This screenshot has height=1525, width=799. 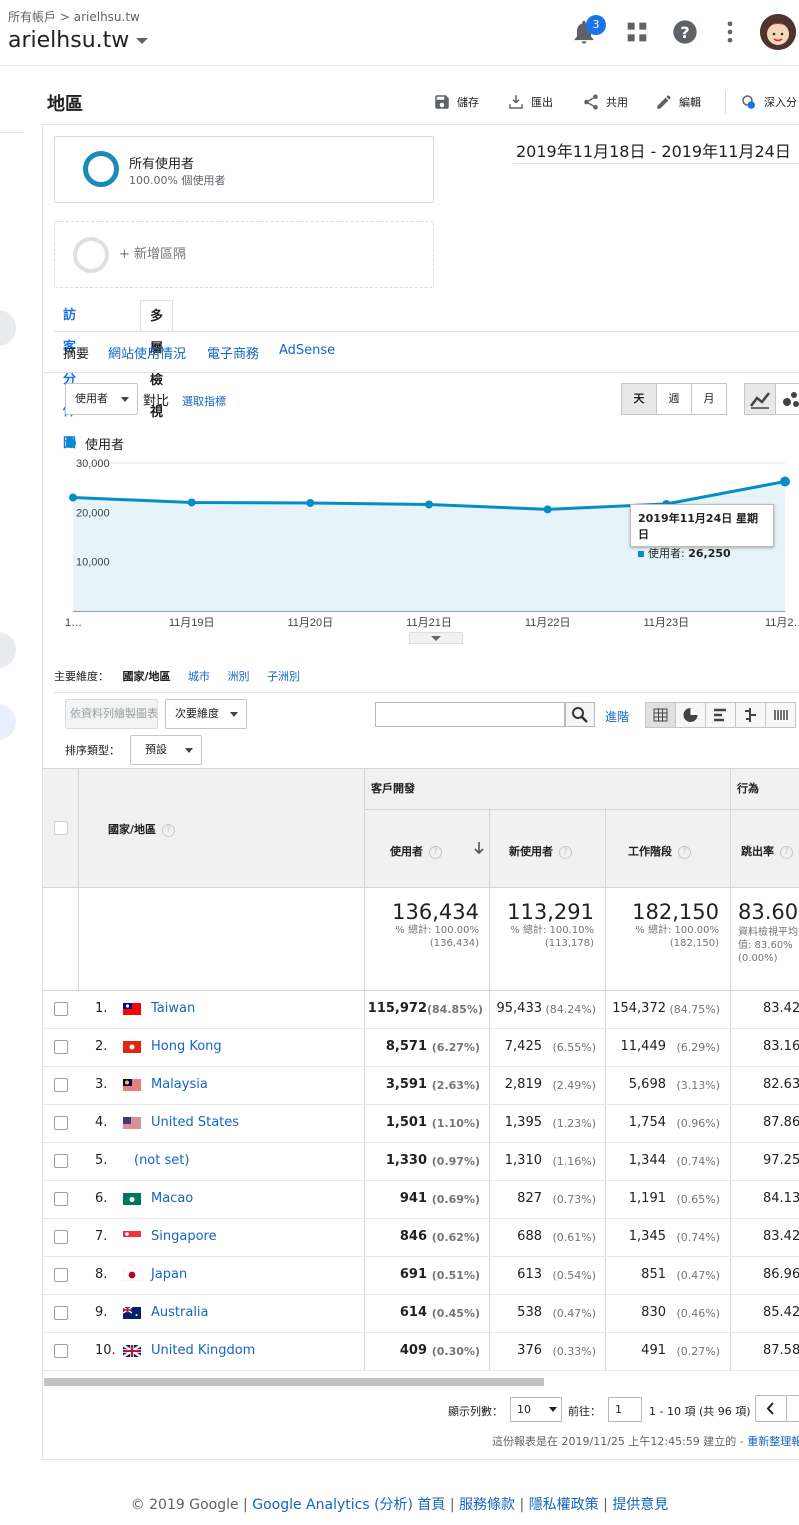 I want to click on edit-button: 編輯, so click(x=678, y=102).